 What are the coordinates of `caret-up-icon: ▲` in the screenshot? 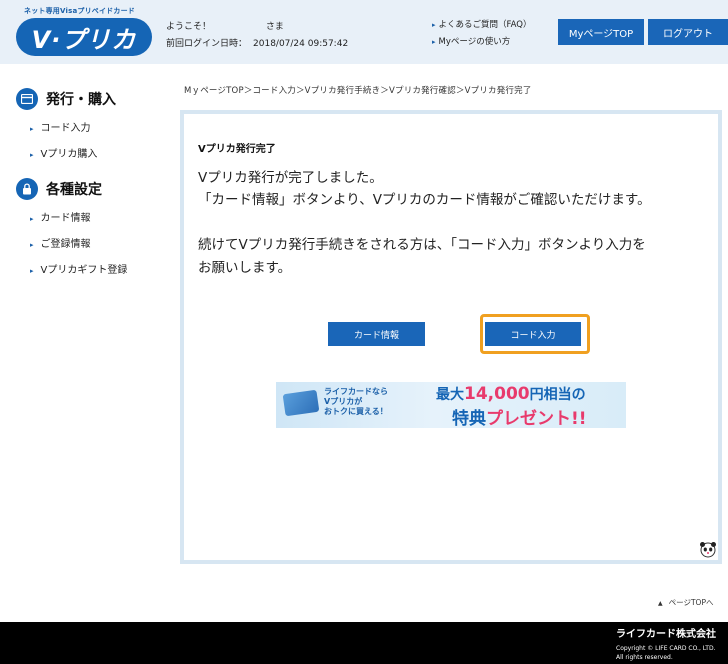 It's located at (660, 603).